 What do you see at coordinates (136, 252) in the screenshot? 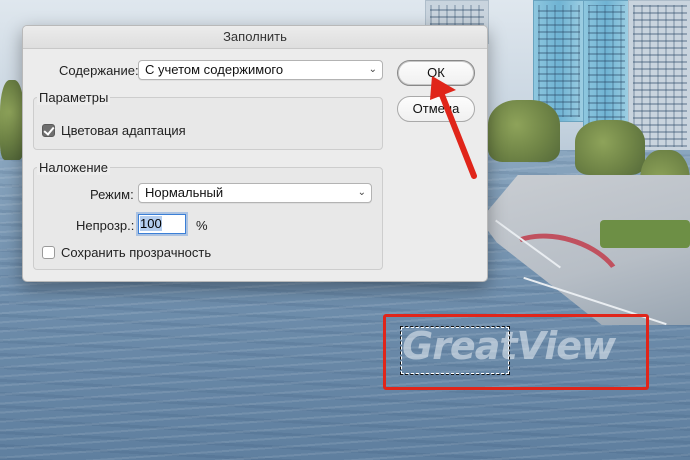
I see `preserve-transparency-label: Сохранить прозрачность` at bounding box center [136, 252].